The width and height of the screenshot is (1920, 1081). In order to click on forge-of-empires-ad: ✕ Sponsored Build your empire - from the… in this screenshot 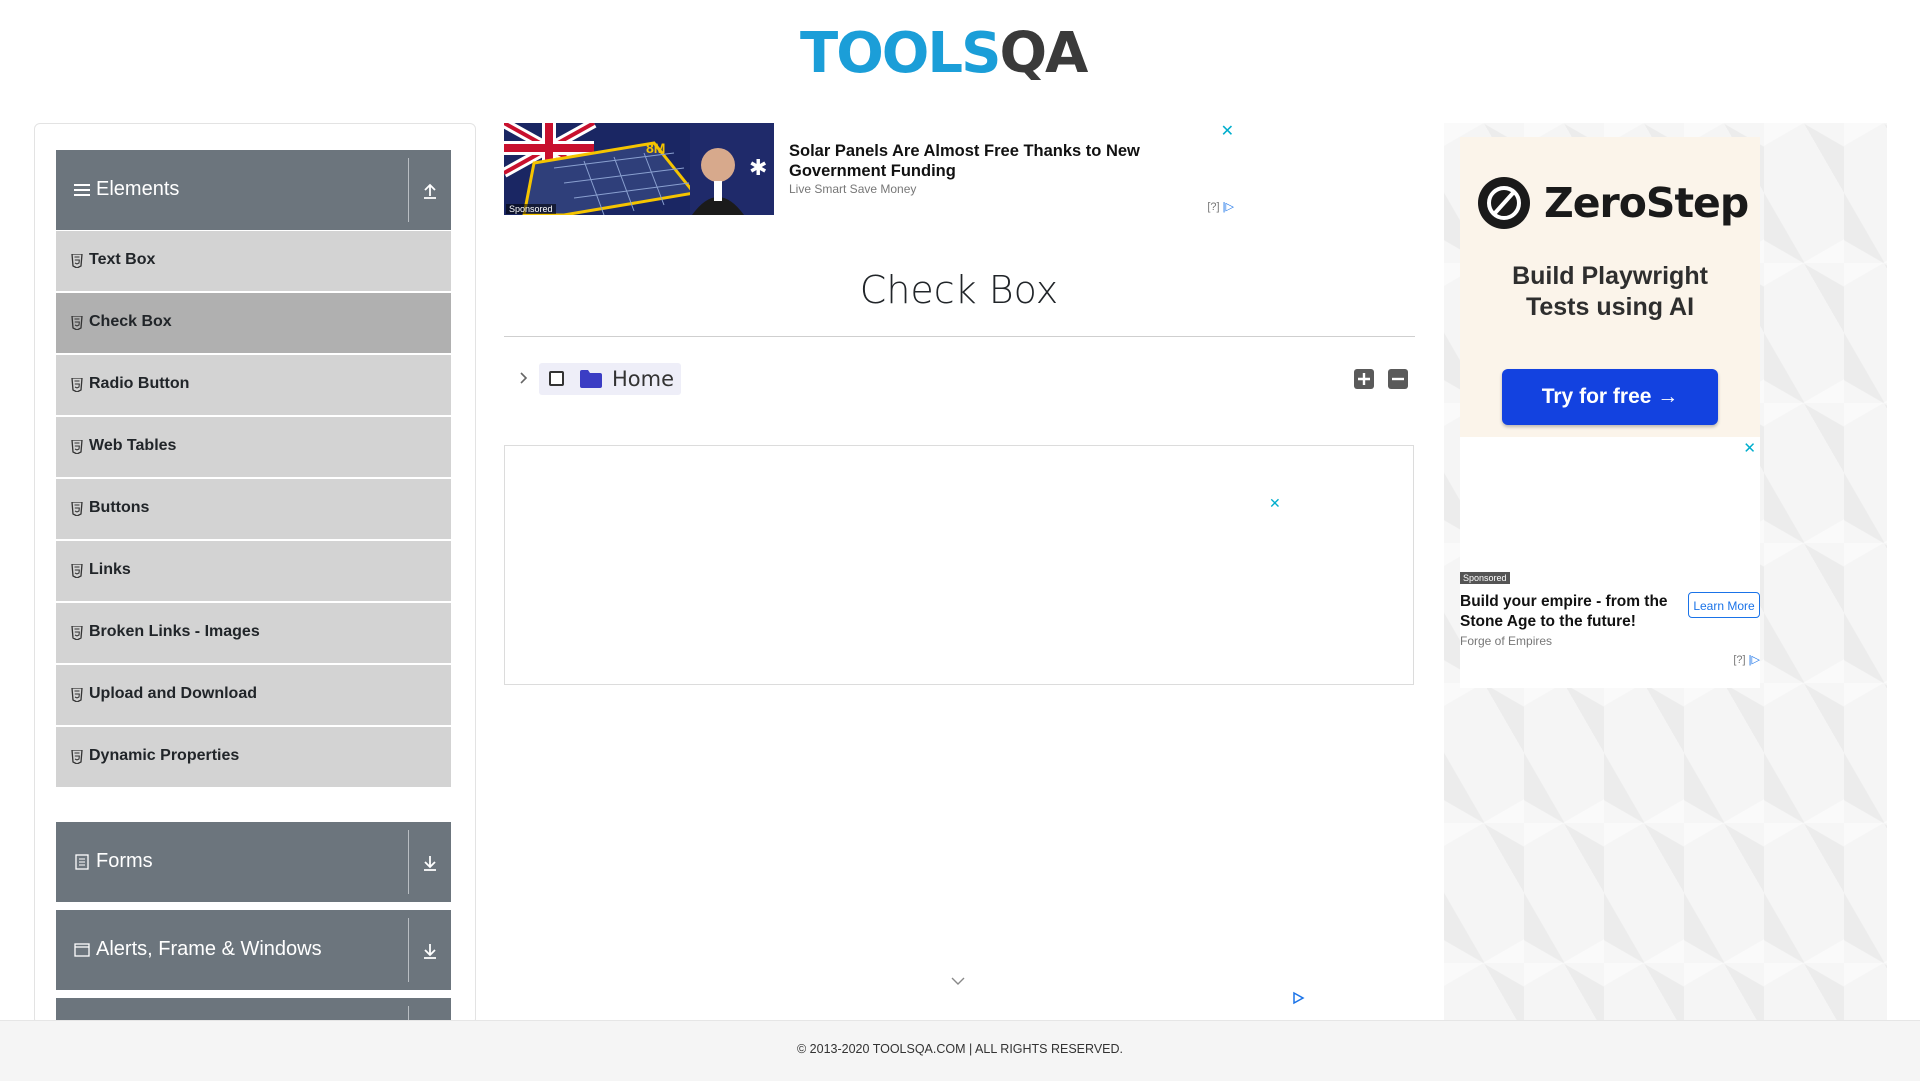, I will do `click(1610, 562)`.